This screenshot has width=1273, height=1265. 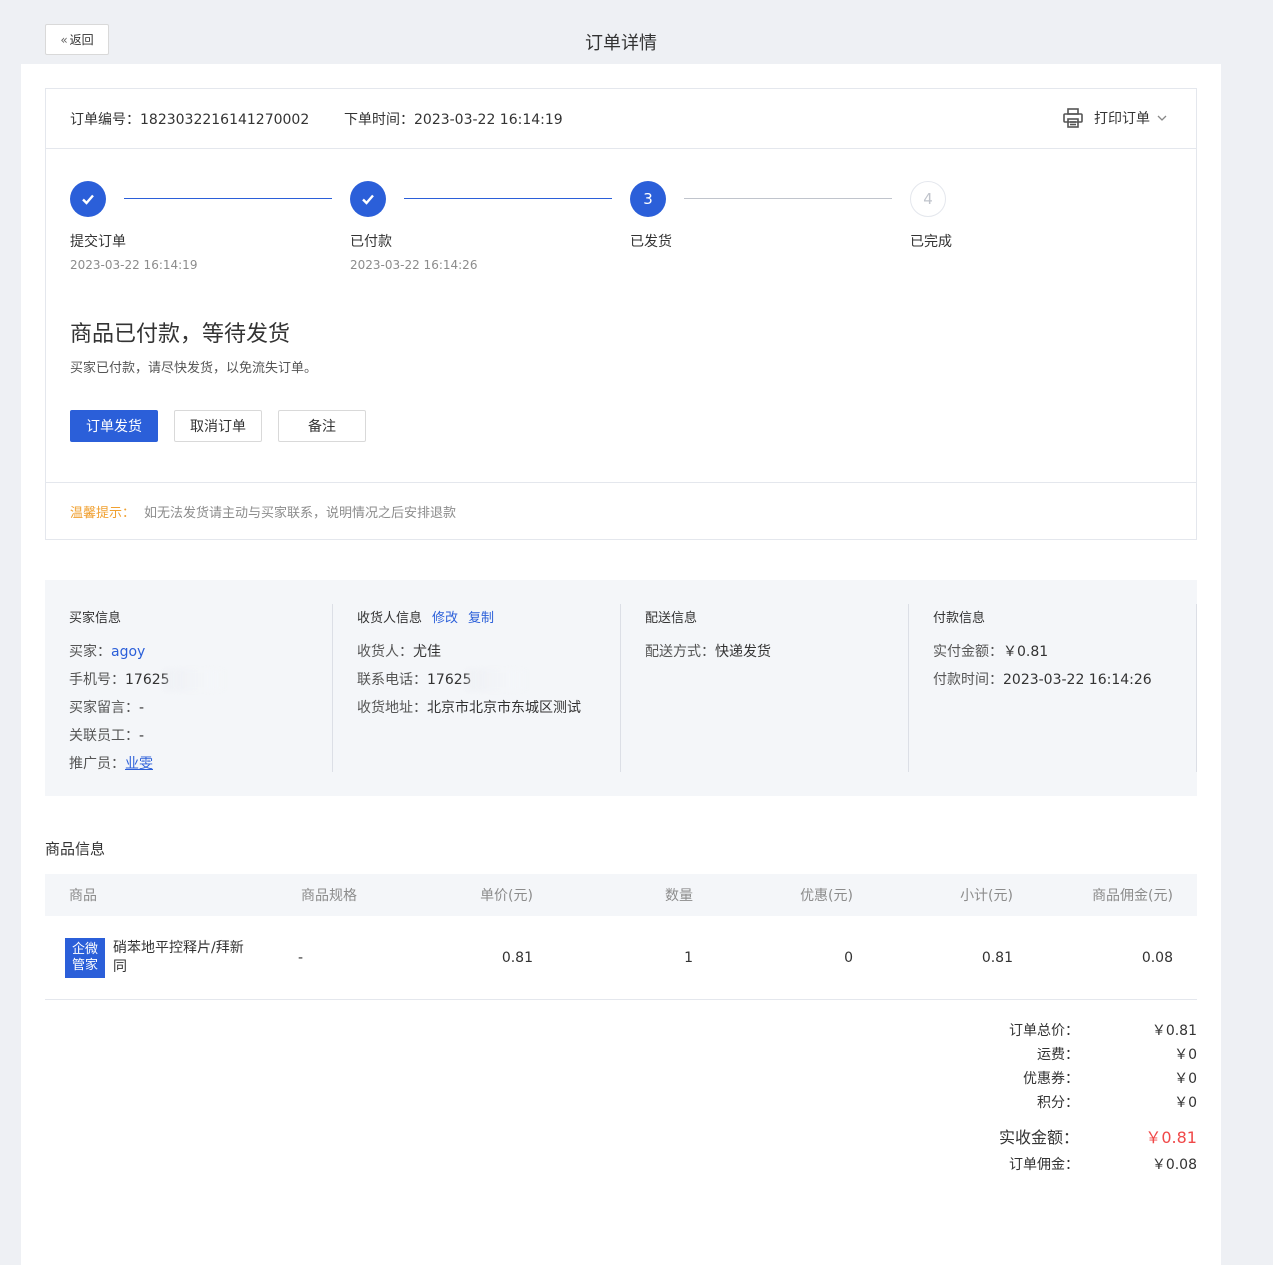 I want to click on column-header: 商品规格, so click(x=329, y=896).